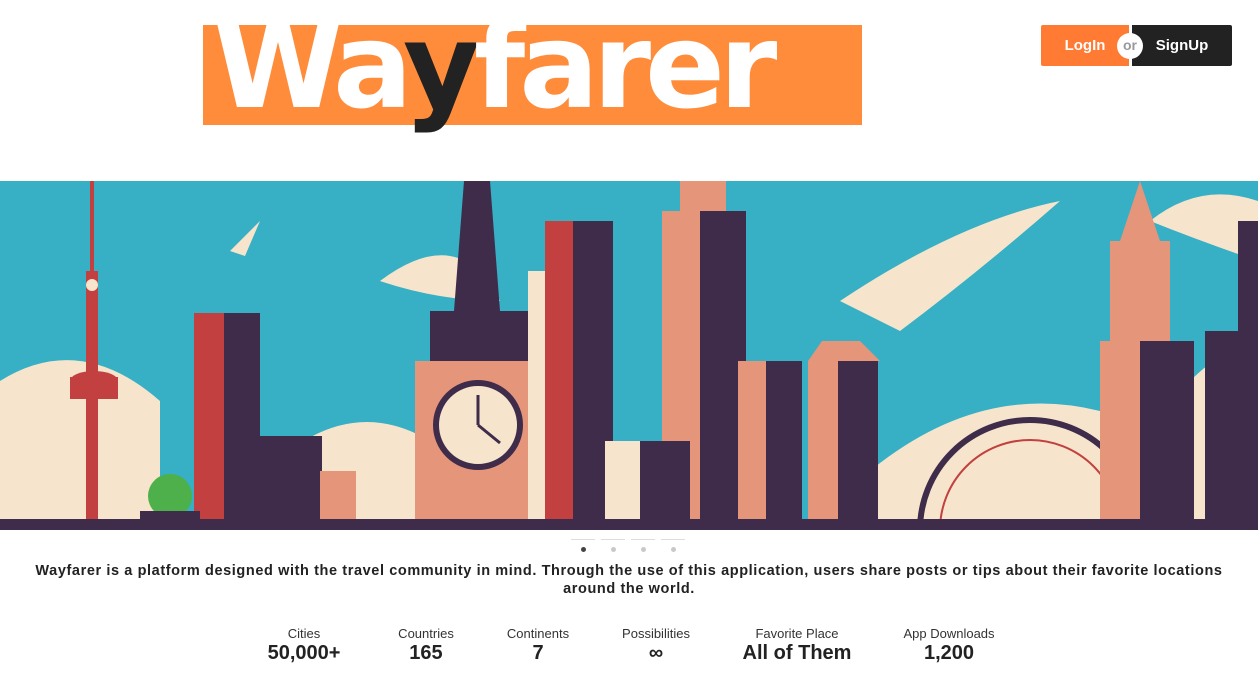 Image resolution: width=1258 pixels, height=687 pixels. Describe the element at coordinates (311, 67) in the screenshot. I see `logo-text-left: Wa` at that location.